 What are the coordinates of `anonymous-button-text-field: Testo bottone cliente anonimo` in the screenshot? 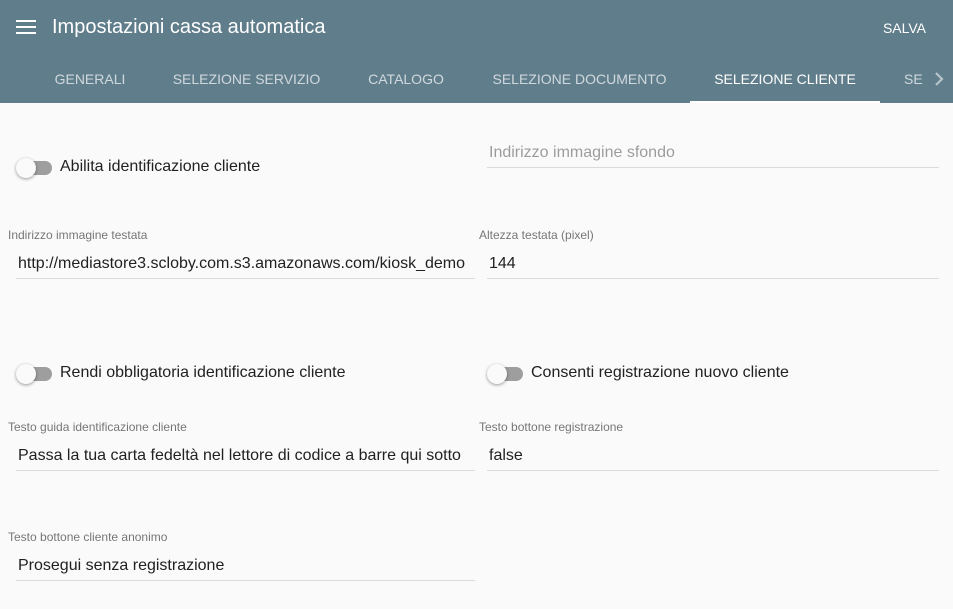 It's located at (241, 556).